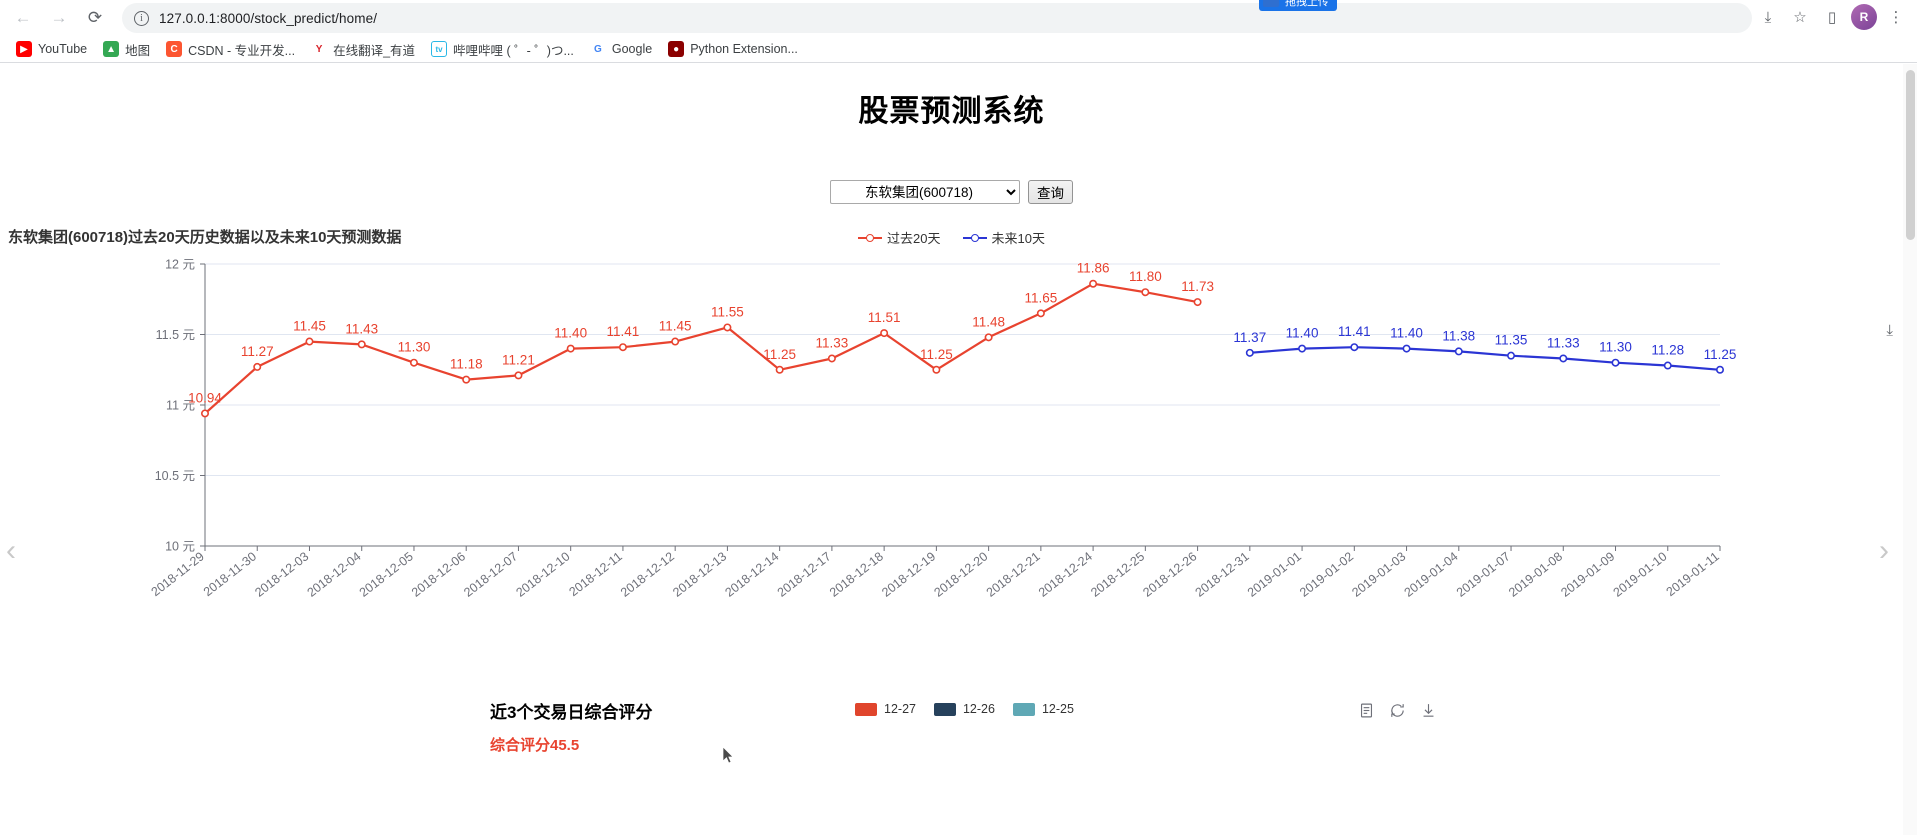 The image size is (1917, 835). What do you see at coordinates (804, 574) in the screenshot?
I see `svg-text: 2018-12-17` at bounding box center [804, 574].